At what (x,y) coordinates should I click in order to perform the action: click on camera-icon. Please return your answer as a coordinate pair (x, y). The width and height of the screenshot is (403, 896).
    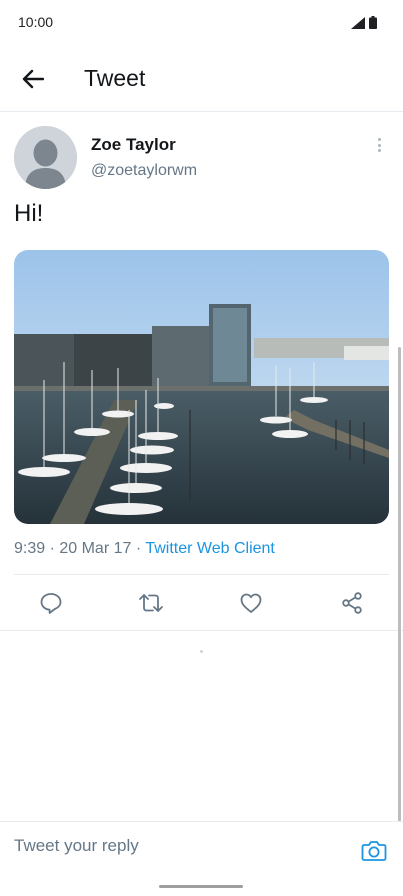
    Looking at the image, I should click on (374, 851).